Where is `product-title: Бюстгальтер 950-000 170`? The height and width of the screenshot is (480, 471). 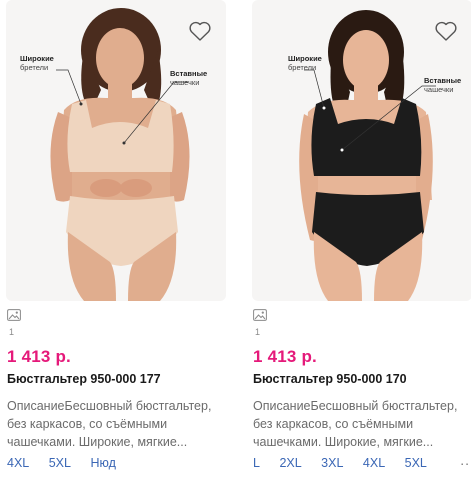
product-title: Бюстгальтер 950-000 170 is located at coordinates (330, 379).